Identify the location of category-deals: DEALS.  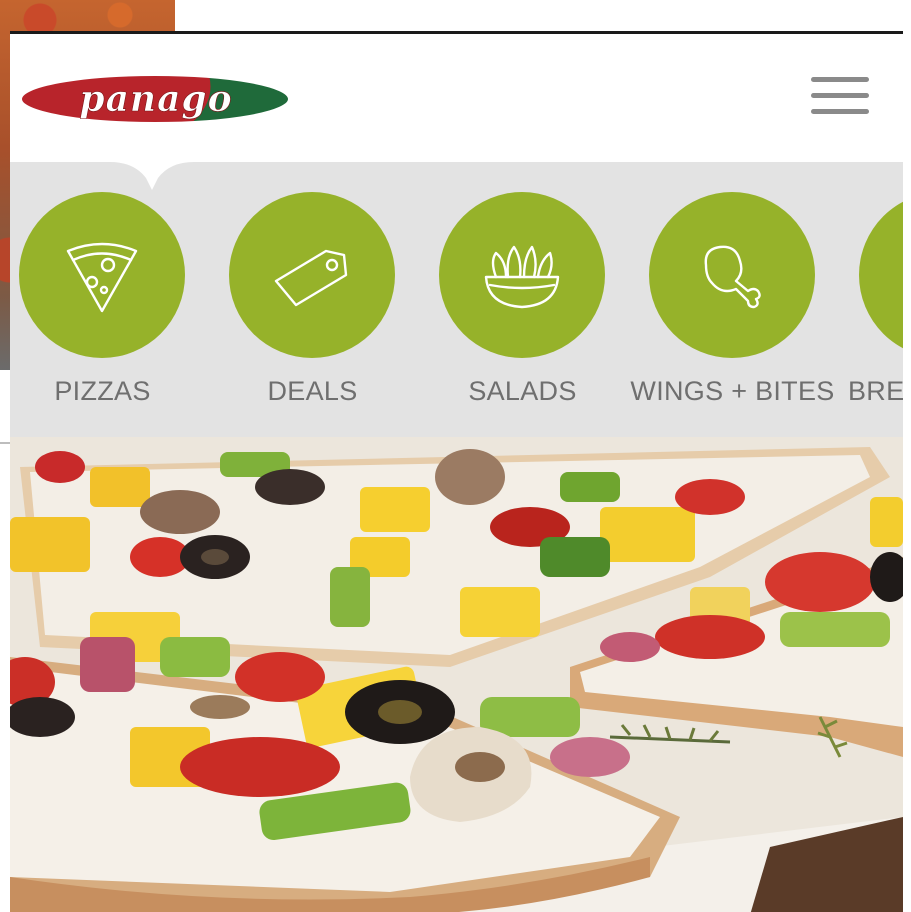
(325, 312).